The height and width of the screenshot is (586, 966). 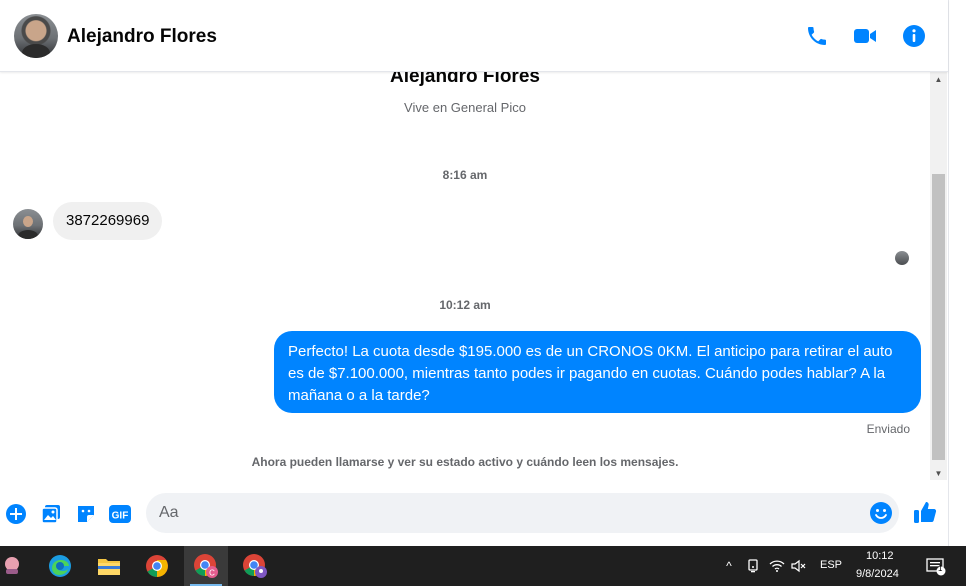 I want to click on chrome-icon, so click(x=157, y=566).